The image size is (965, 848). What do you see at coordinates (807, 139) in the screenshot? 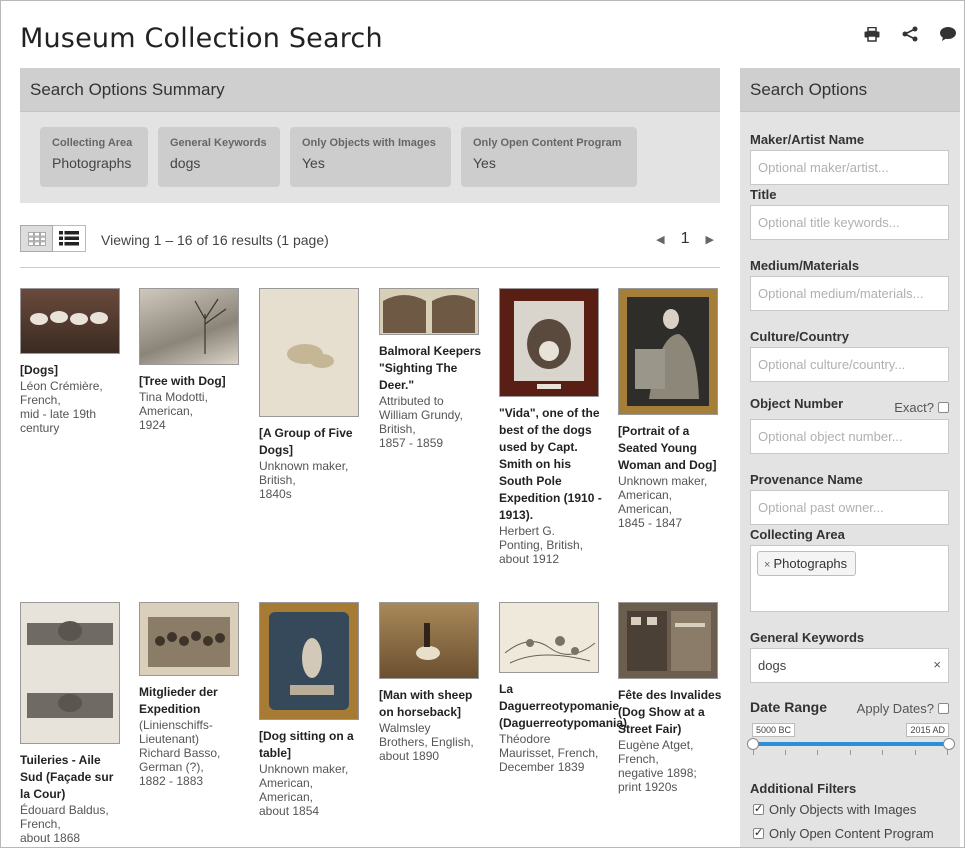
I see `maker-label: Maker/Artist Name` at bounding box center [807, 139].